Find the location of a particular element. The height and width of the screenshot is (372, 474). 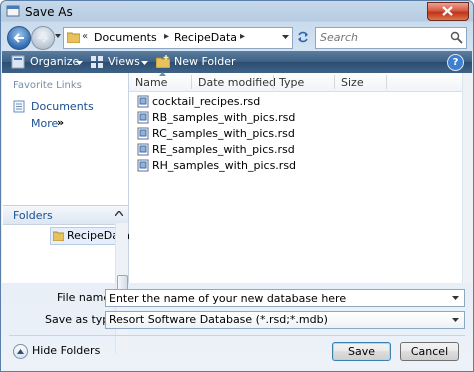

back-button is located at coordinates (19, 38).